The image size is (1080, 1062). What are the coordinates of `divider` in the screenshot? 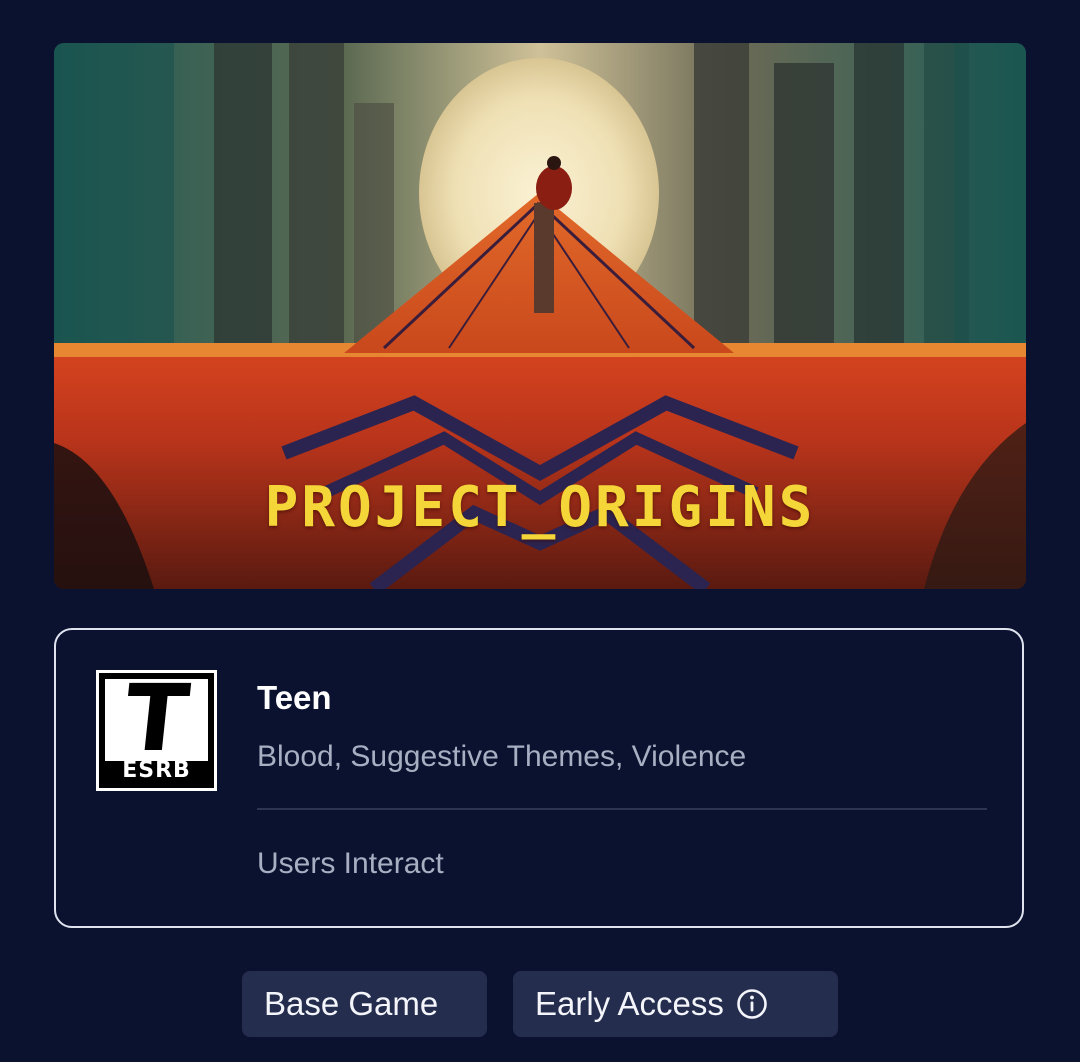 It's located at (622, 809).